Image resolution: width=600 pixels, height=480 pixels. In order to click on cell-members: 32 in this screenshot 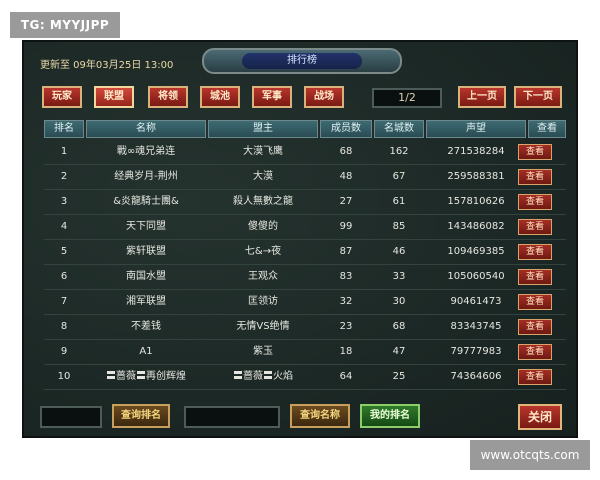, I will do `click(346, 301)`.